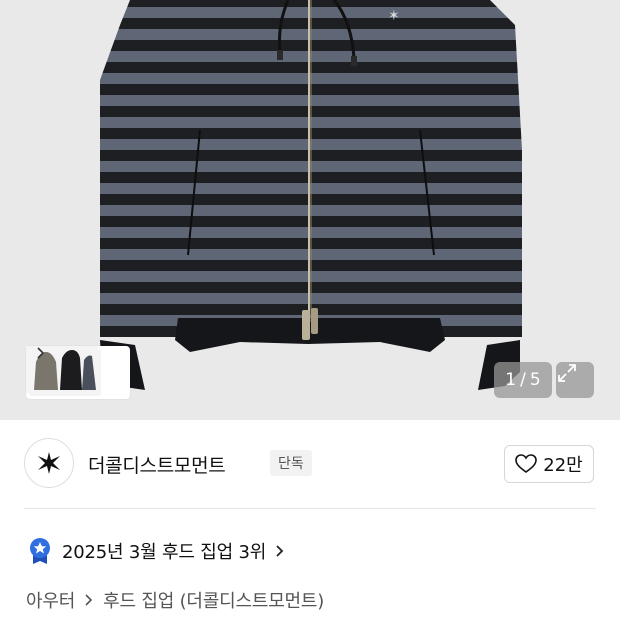  I want to click on brand-logo, so click(49, 463).